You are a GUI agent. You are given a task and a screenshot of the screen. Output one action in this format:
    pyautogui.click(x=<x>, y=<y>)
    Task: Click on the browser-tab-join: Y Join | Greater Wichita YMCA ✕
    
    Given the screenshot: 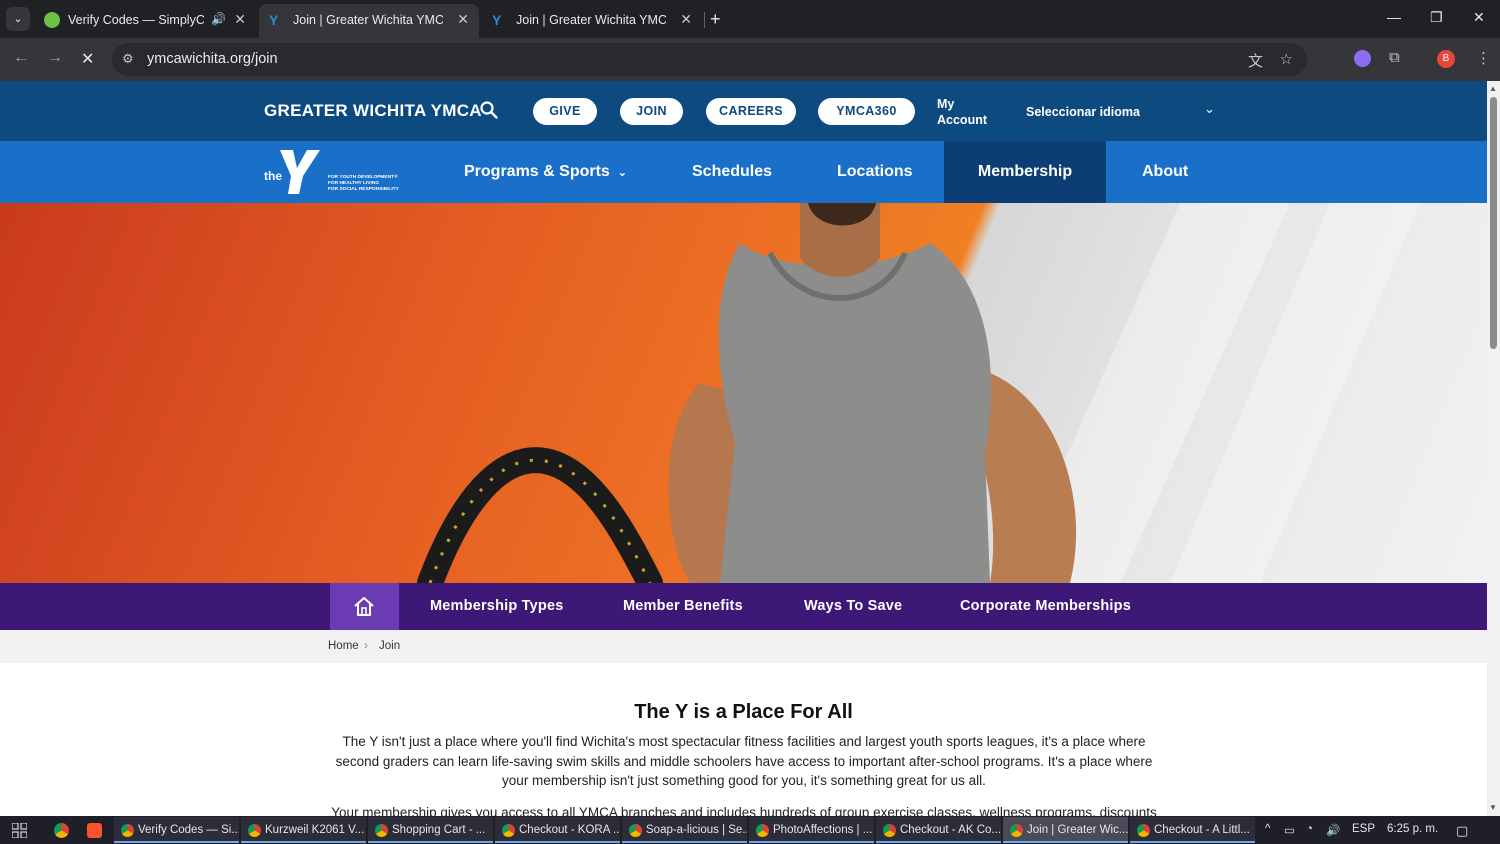 What is the action you would take?
    pyautogui.click(x=592, y=21)
    